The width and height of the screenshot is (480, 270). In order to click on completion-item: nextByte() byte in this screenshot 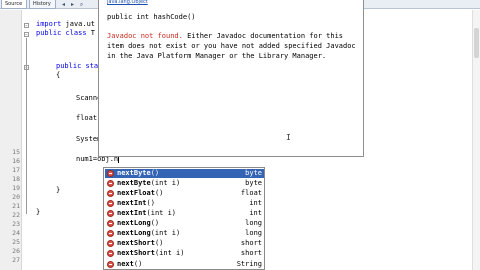, I will do `click(184, 173)`.